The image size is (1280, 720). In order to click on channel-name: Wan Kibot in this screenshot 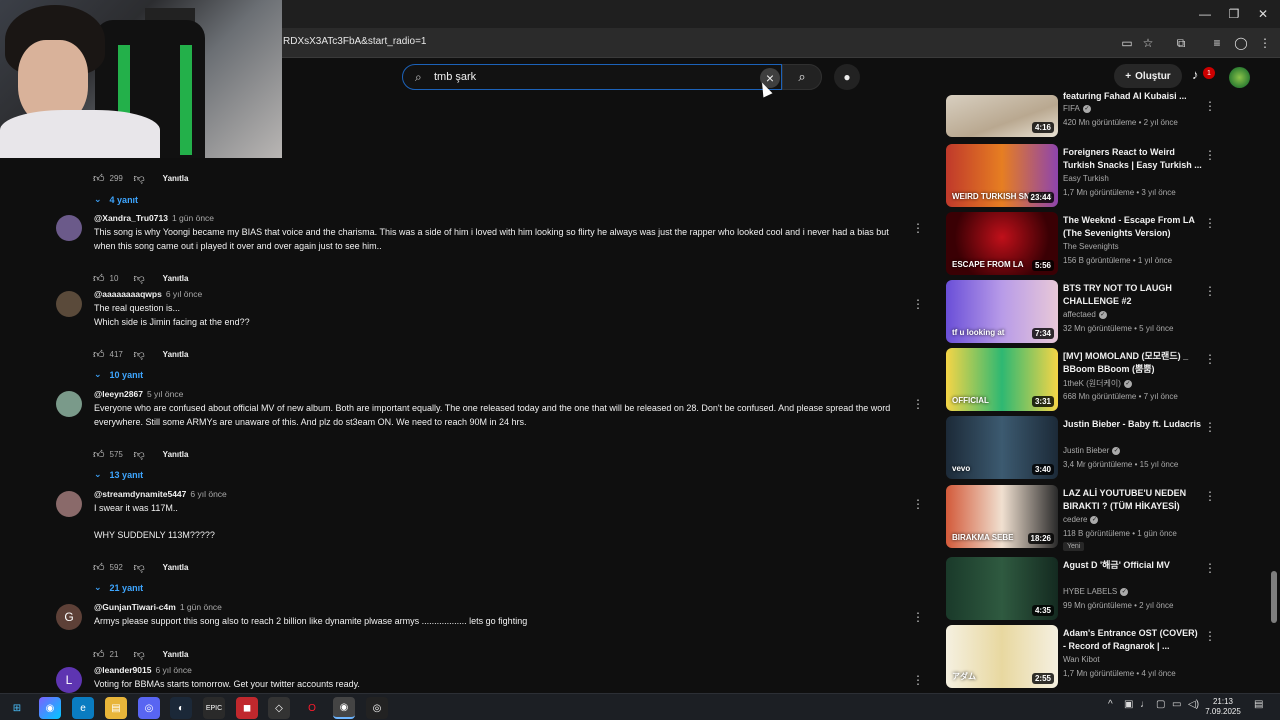, I will do `click(1081, 659)`.